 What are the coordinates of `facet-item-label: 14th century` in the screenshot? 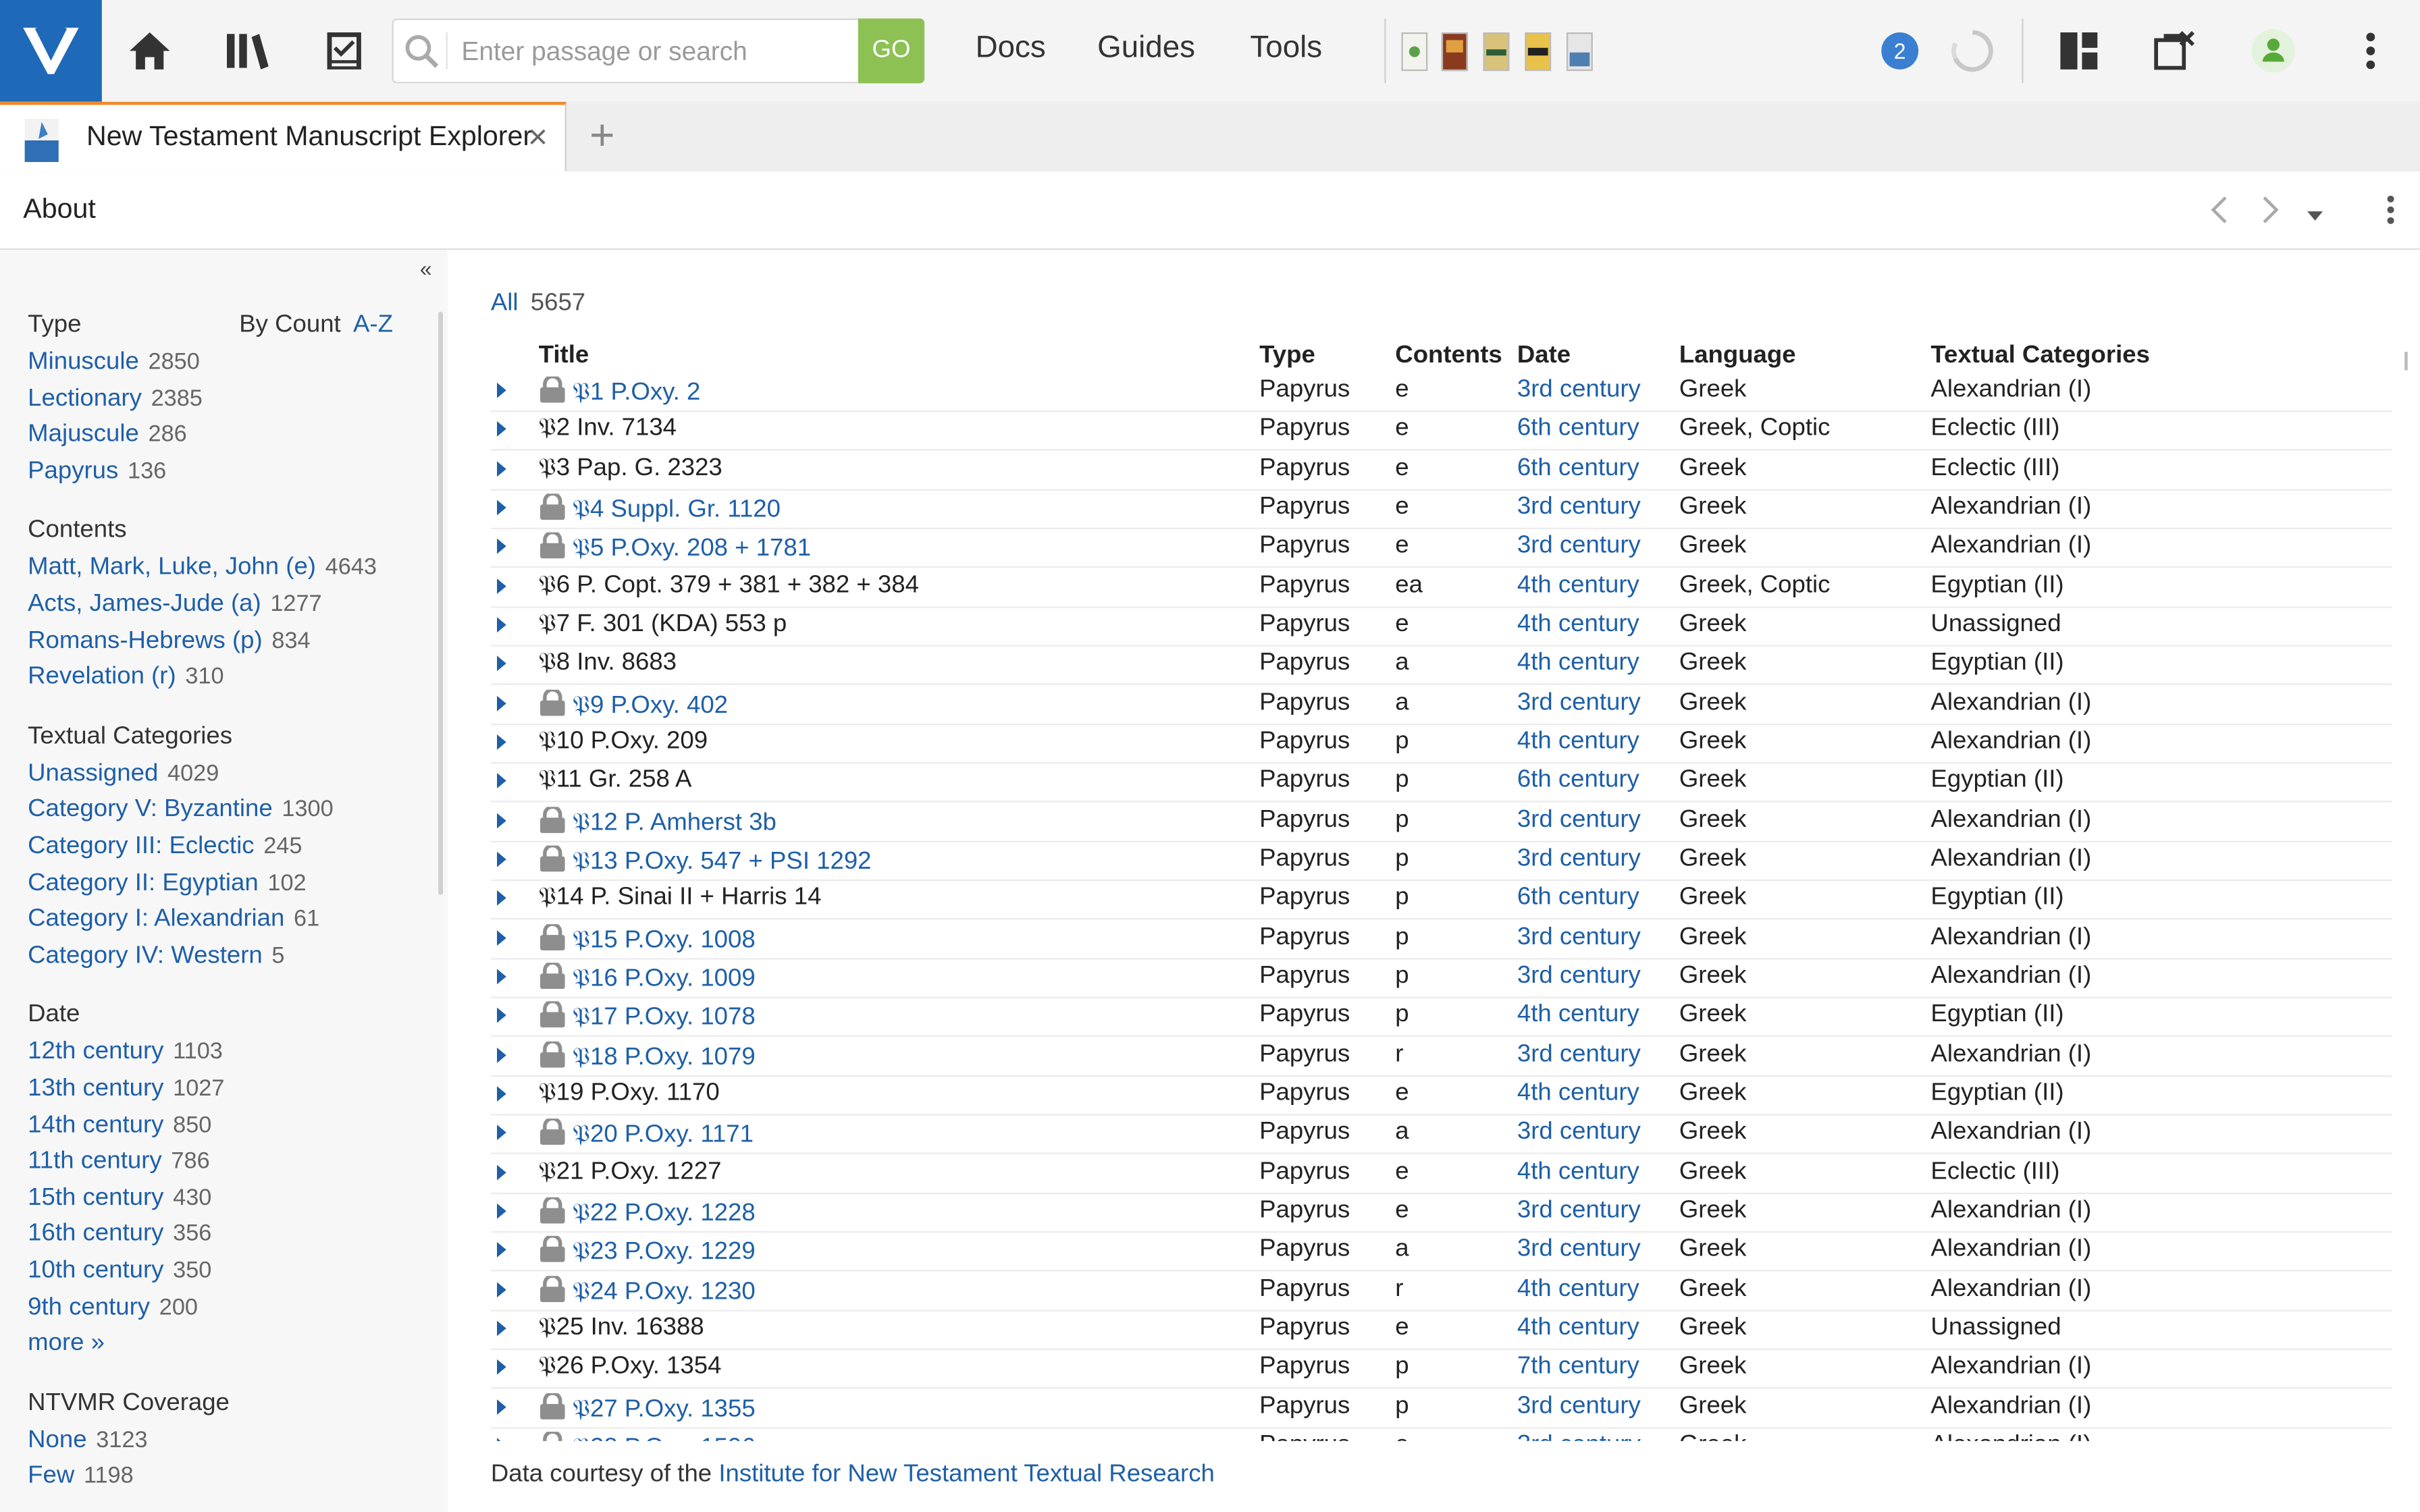 It's located at (95, 1125).